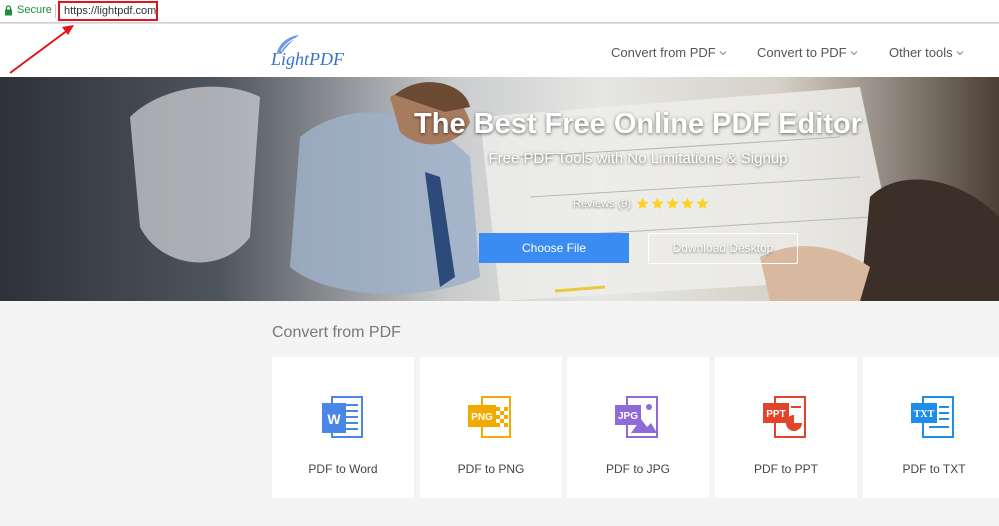 The width and height of the screenshot is (999, 526). I want to click on address-separator, so click(55, 11).